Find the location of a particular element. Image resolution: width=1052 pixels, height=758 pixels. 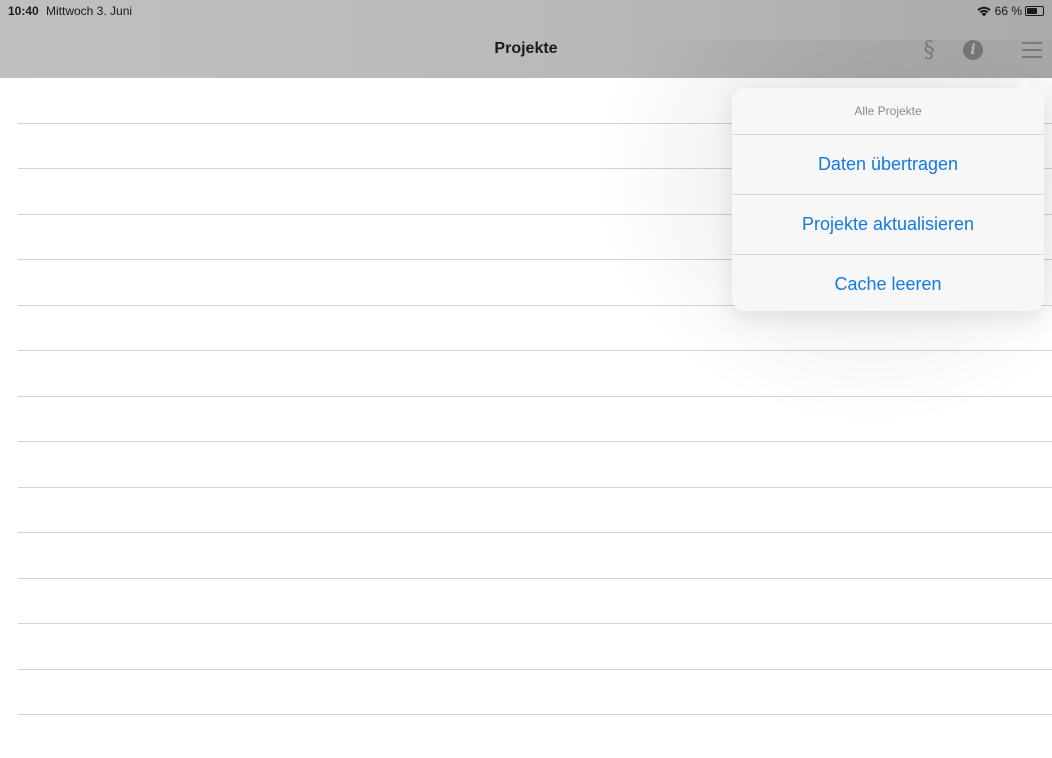

projekte-aktualisieren-button: Projekte aktualisieren is located at coordinates (888, 225).